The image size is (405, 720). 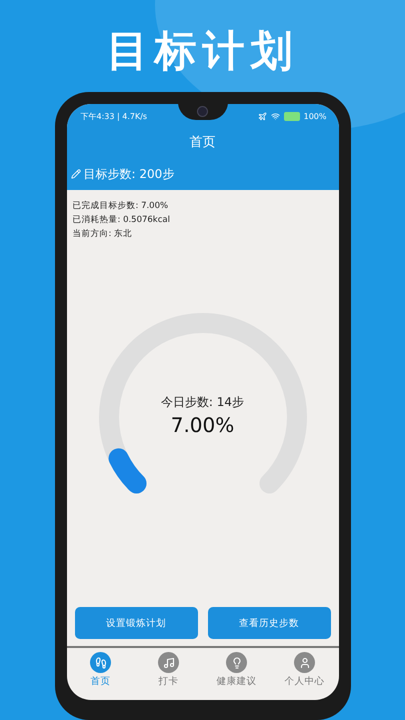 What do you see at coordinates (129, 174) in the screenshot?
I see `goal-steps: 目标步数: 200步` at bounding box center [129, 174].